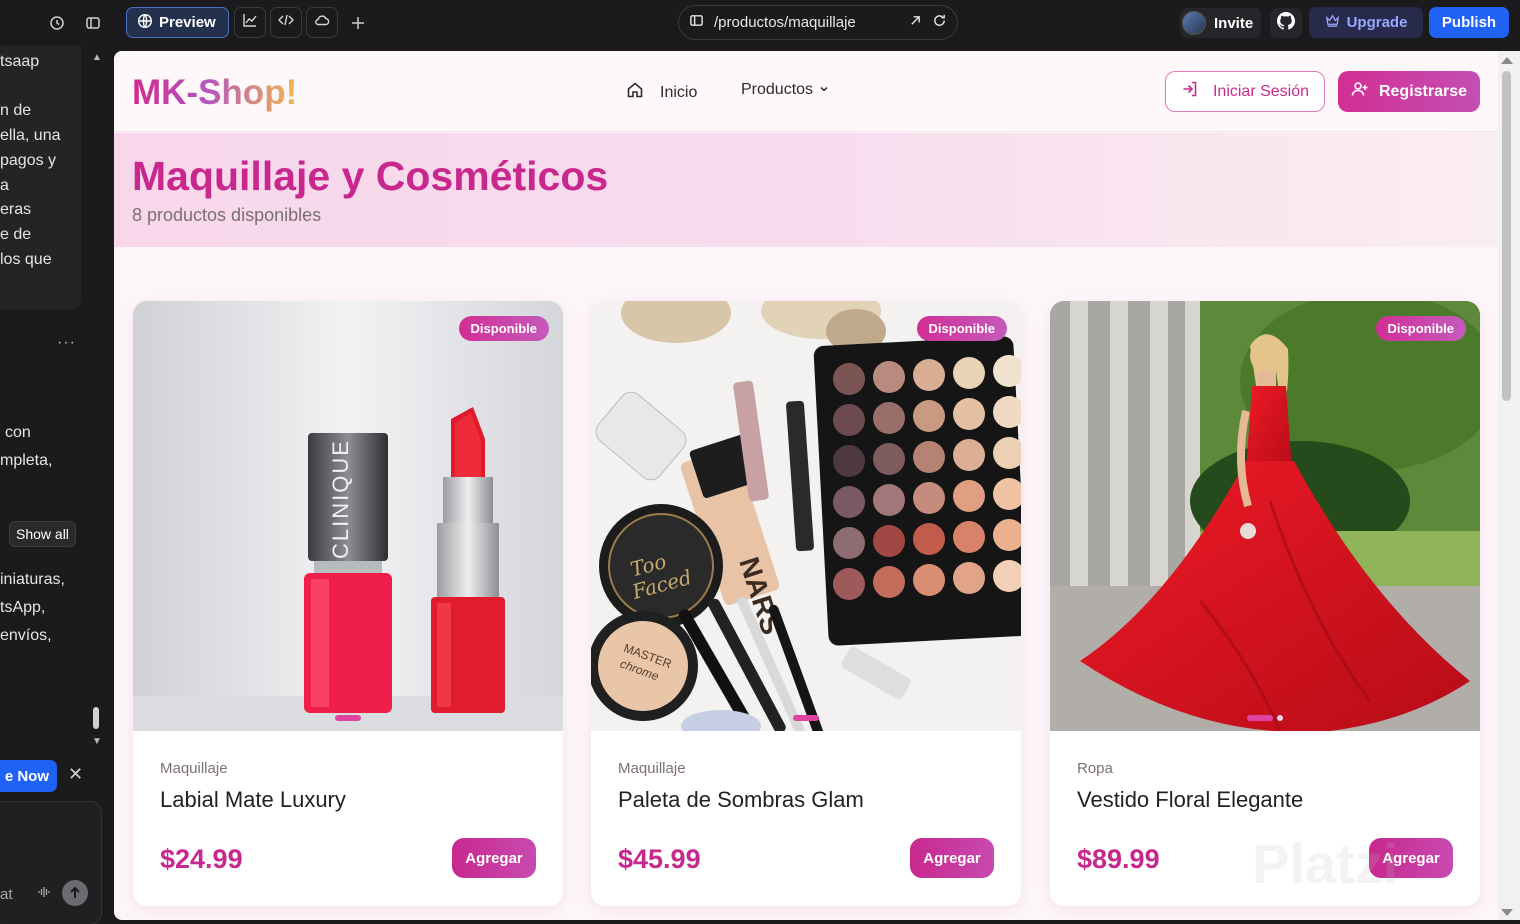 Image resolution: width=1520 pixels, height=924 pixels. Describe the element at coordinates (696, 22) in the screenshot. I see `page-layout-icon` at that location.